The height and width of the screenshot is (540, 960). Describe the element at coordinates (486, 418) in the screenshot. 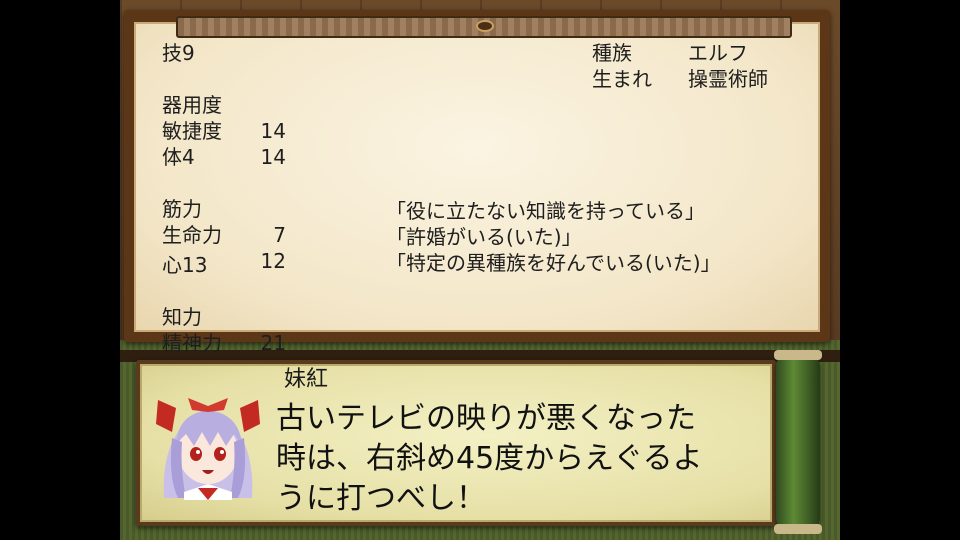

I see `dialog-line: 古いテレビの映りが悪くなった` at that location.